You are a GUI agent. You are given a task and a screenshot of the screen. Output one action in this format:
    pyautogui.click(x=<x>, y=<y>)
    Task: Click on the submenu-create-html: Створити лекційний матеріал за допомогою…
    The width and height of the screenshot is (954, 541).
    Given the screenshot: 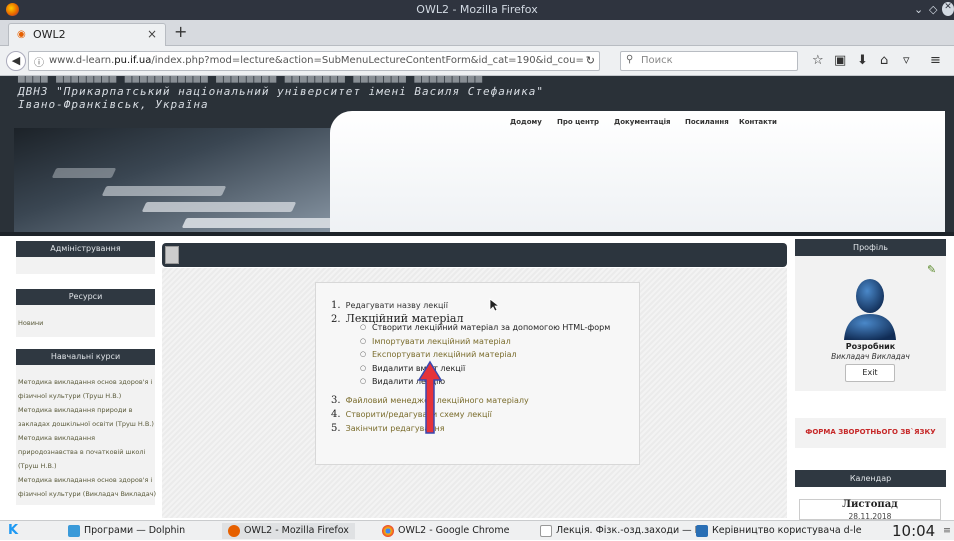 What is the action you would take?
    pyautogui.click(x=491, y=327)
    